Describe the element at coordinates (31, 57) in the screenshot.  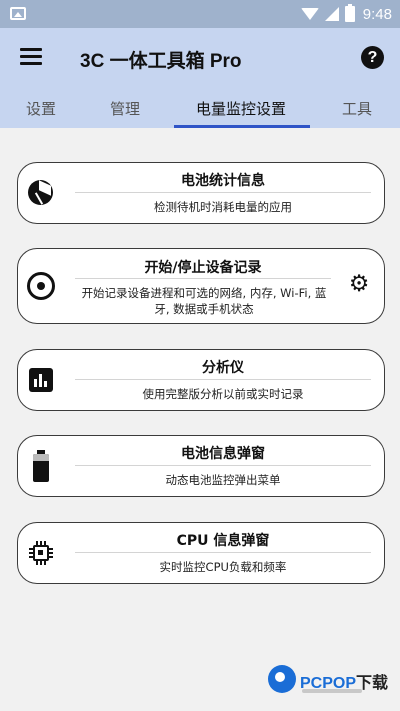
I see `menu-icon` at that location.